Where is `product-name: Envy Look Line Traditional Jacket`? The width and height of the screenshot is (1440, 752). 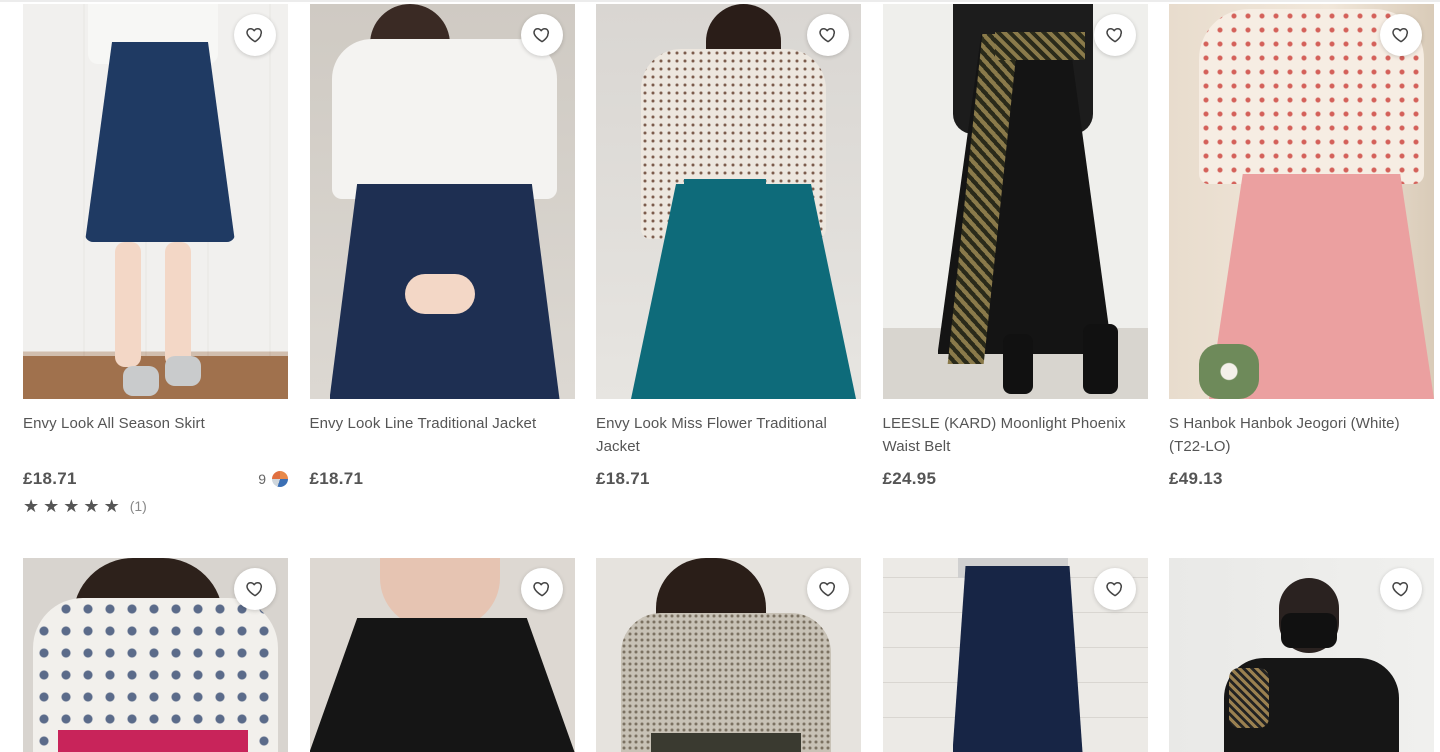 product-name: Envy Look Line Traditional Jacket is located at coordinates (442, 435).